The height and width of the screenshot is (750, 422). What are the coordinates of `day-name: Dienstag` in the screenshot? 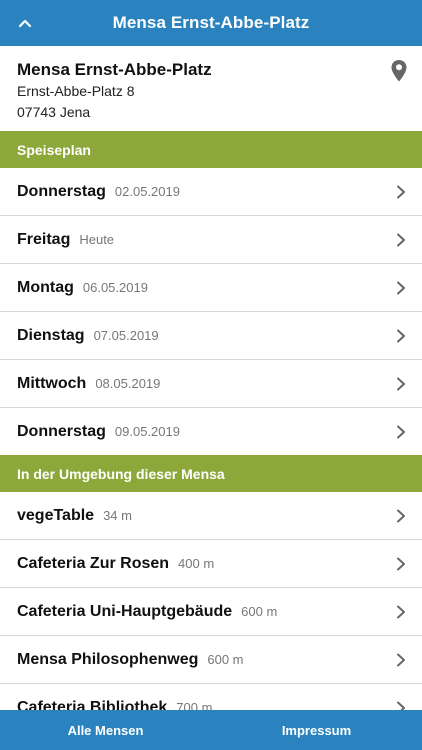 It's located at (51, 335).